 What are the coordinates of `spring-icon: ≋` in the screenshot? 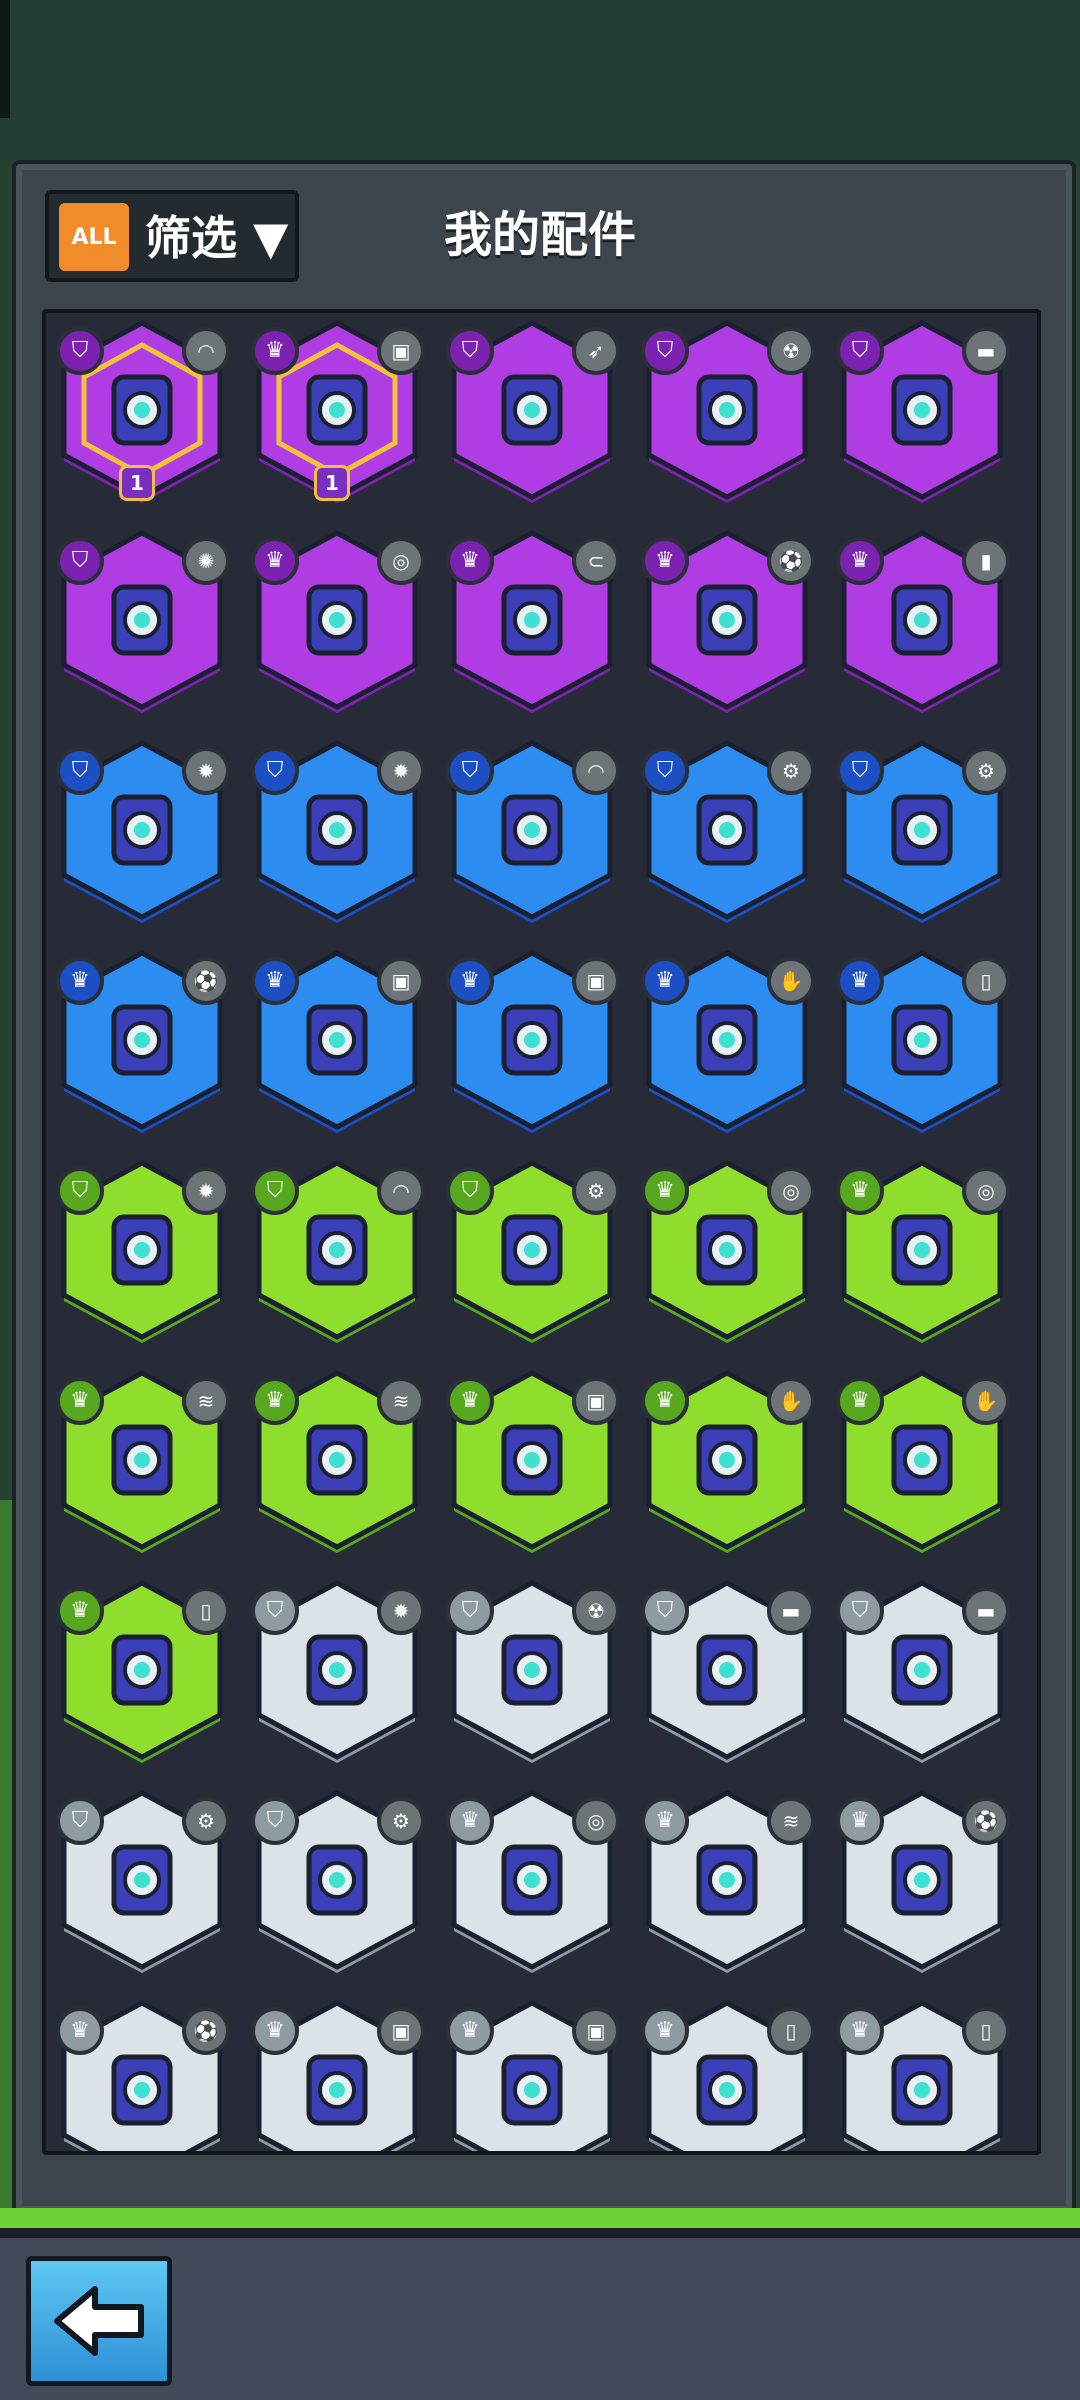 It's located at (206, 1401).